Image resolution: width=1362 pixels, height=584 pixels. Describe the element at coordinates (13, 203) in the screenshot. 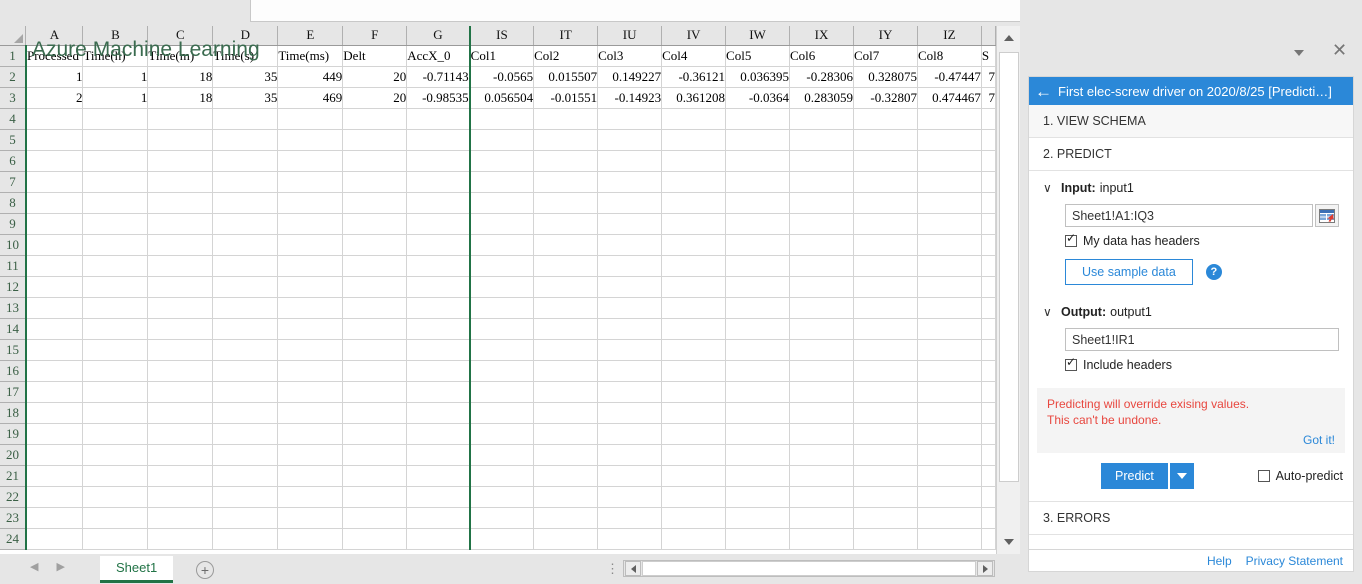

I see `row-header-8: 8` at that location.